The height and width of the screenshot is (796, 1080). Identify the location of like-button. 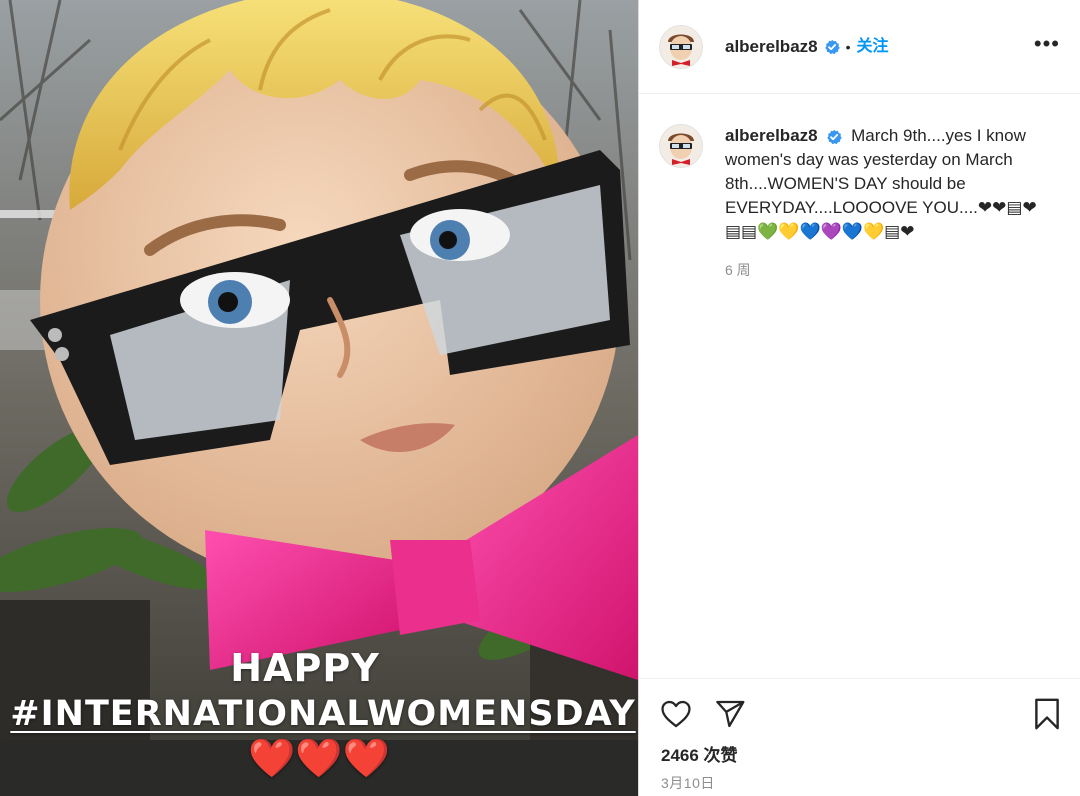
(676, 714).